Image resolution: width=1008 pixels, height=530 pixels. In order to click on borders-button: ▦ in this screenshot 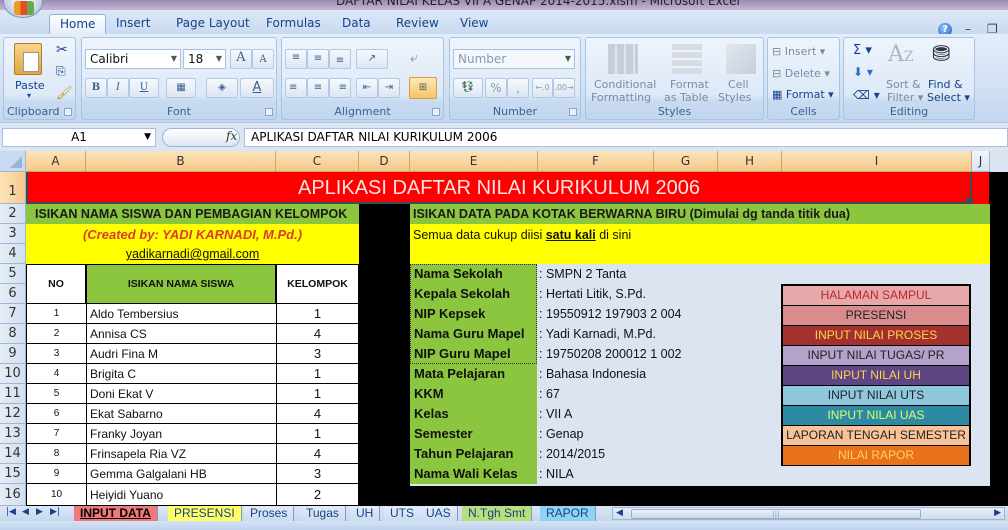, I will do `click(181, 88)`.